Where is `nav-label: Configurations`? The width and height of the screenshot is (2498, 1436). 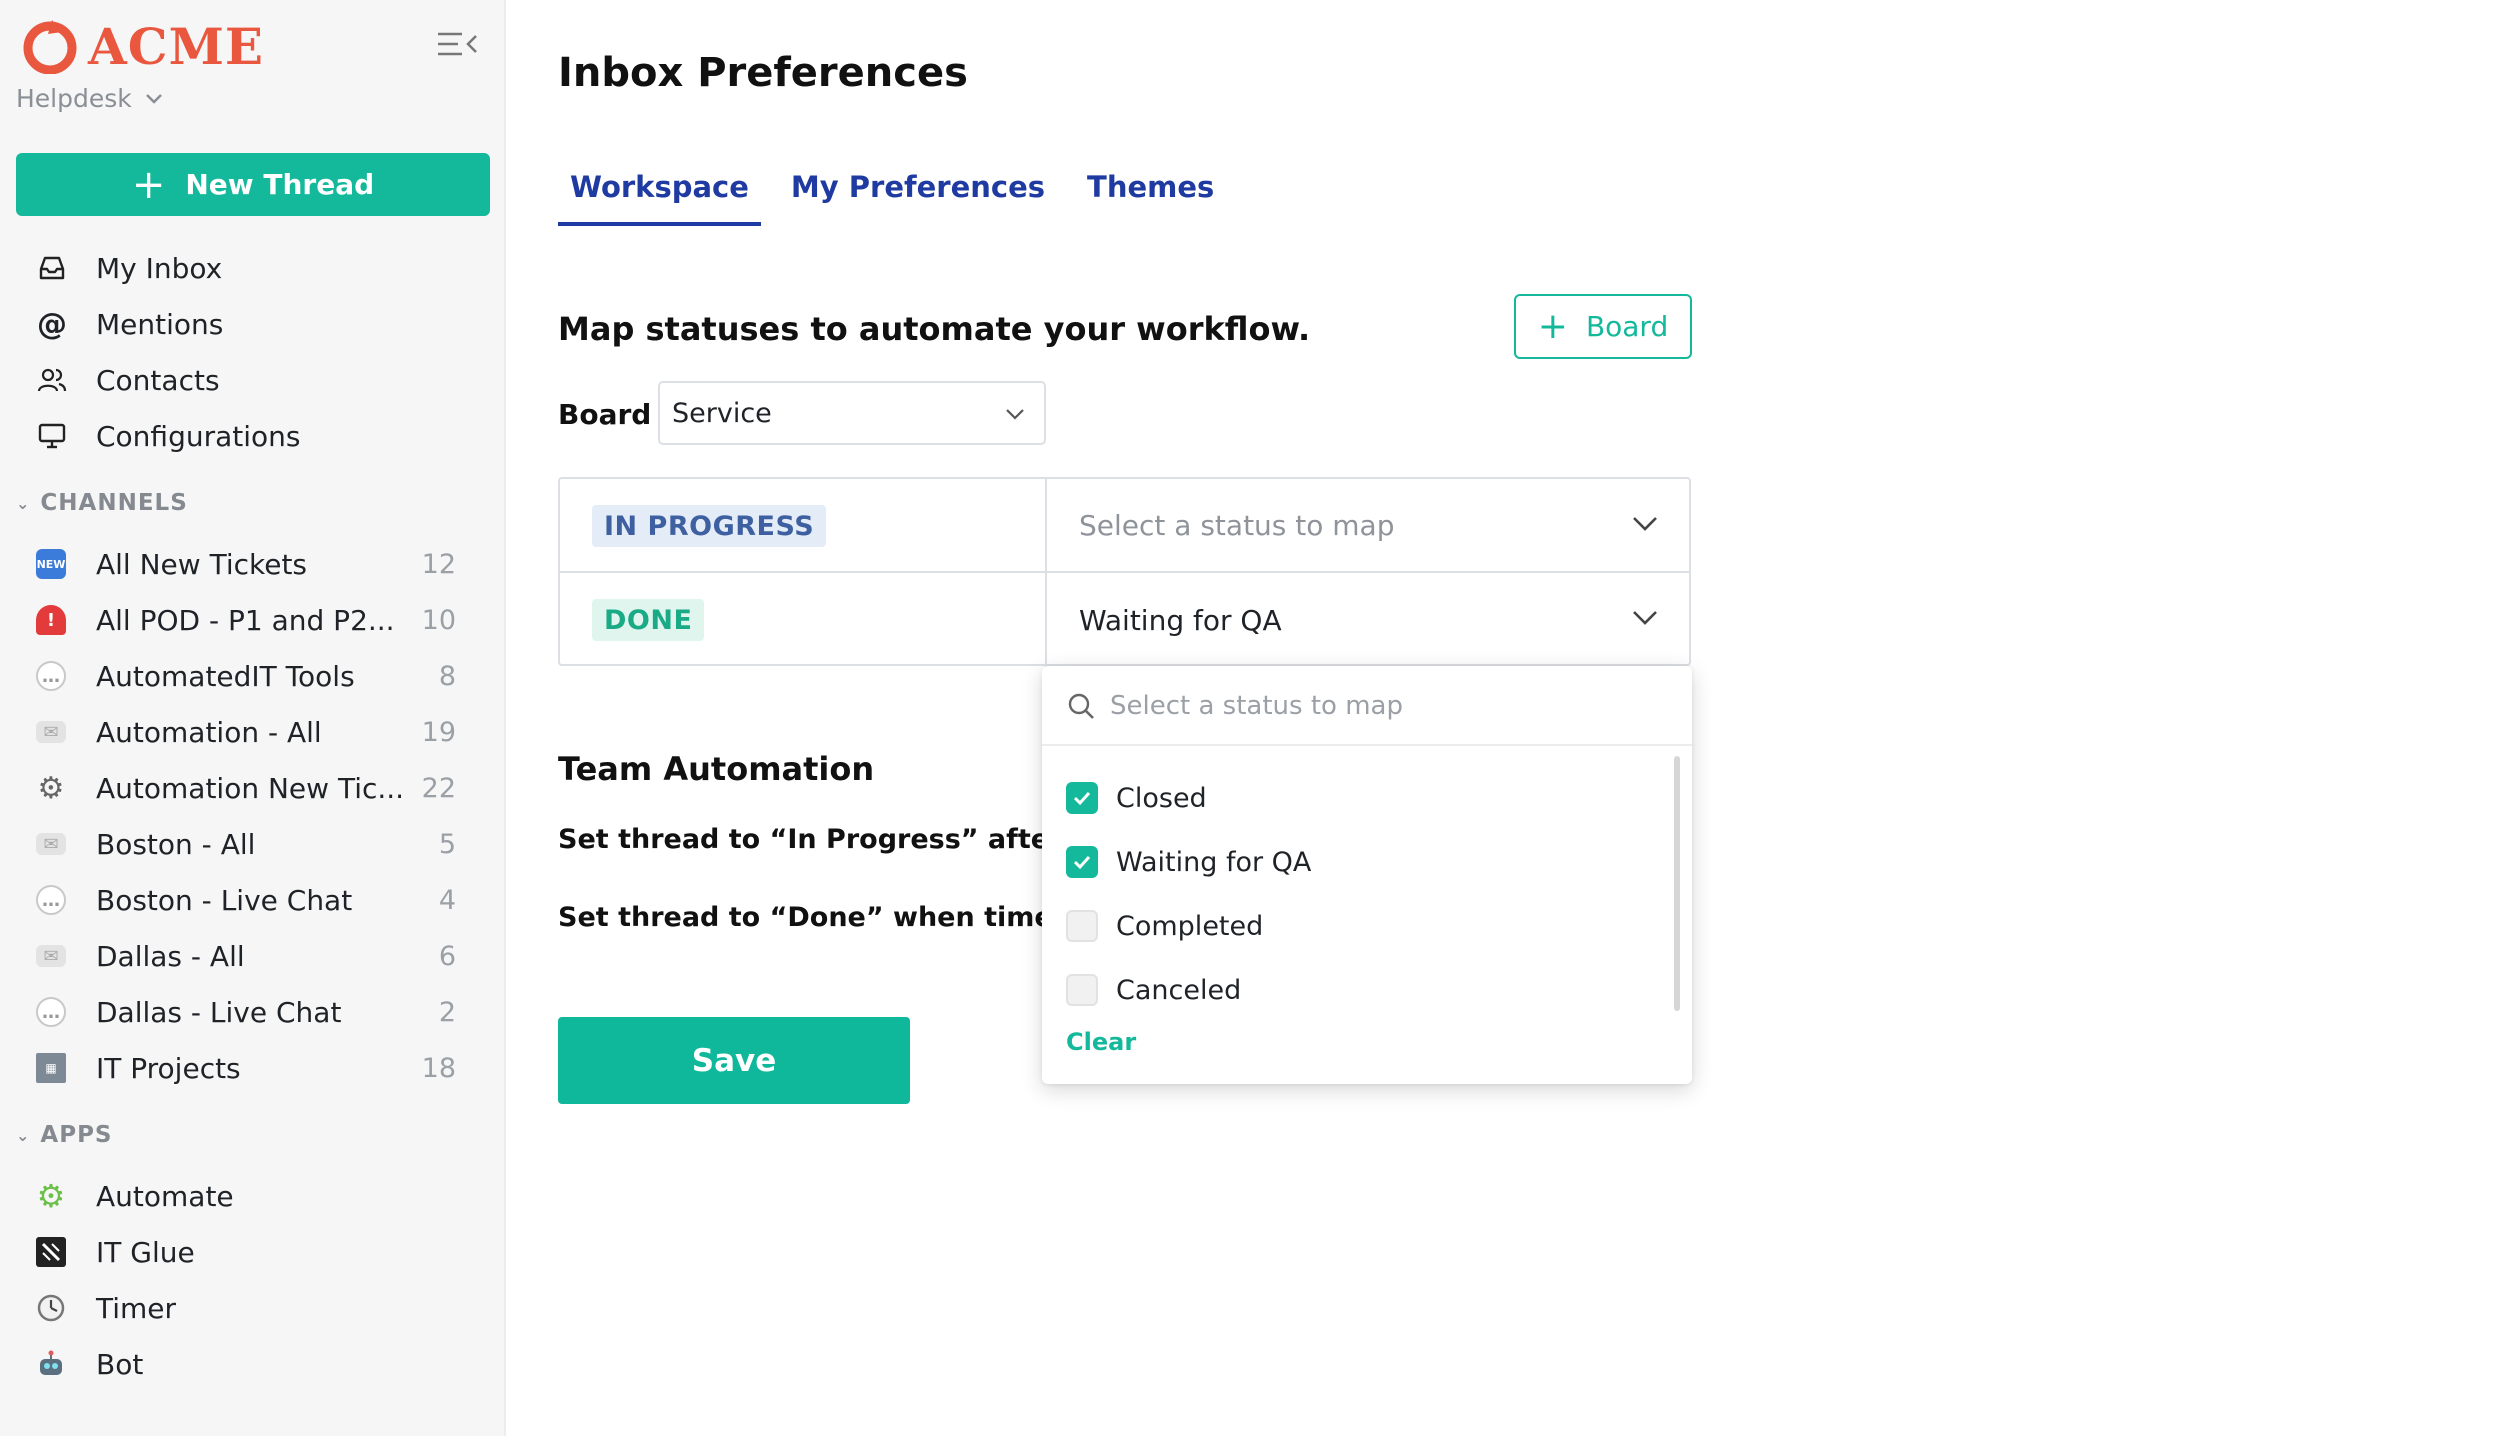
nav-label: Configurations is located at coordinates (198, 436).